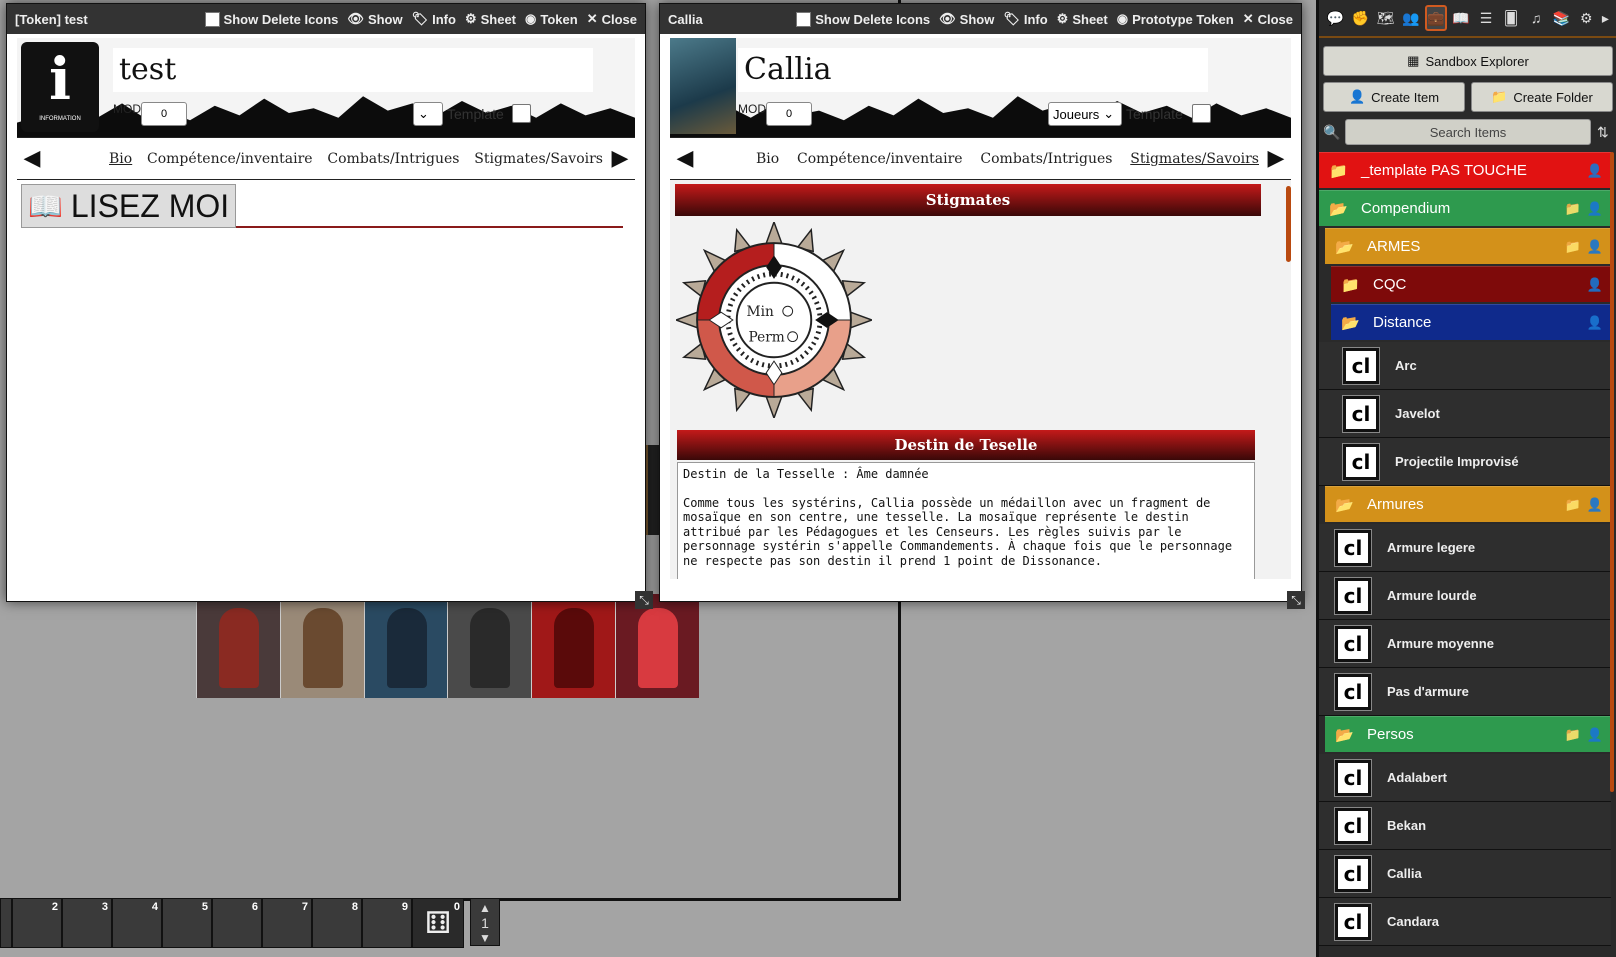  I want to click on character-name: Callia, so click(973, 70).